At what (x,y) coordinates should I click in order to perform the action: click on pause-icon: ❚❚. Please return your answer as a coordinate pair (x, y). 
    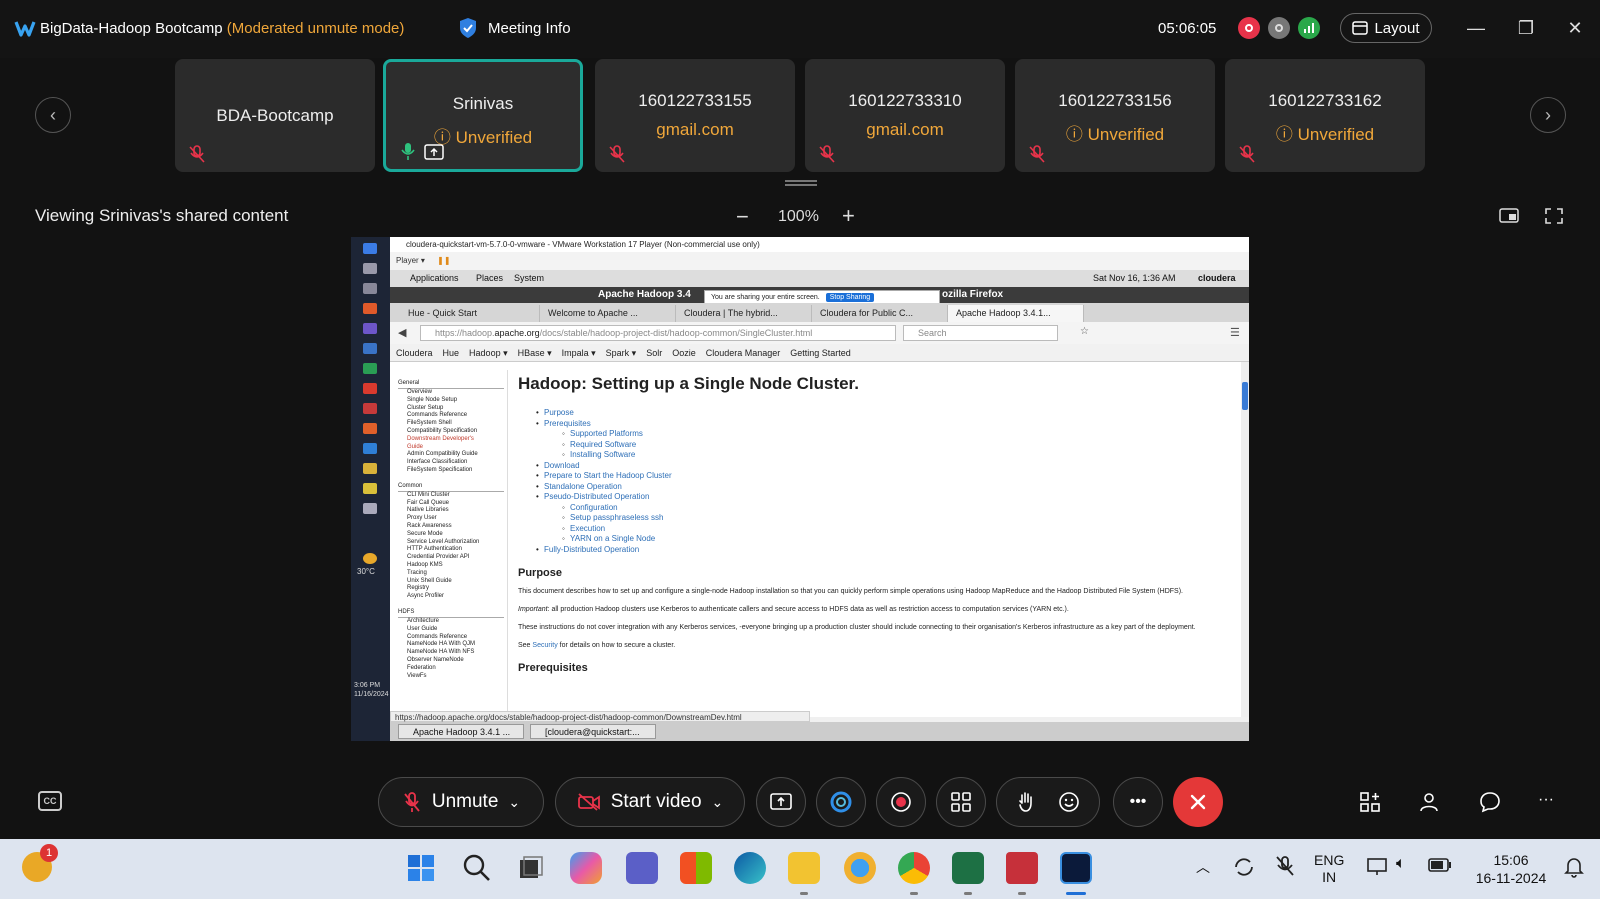
    Looking at the image, I should click on (443, 260).